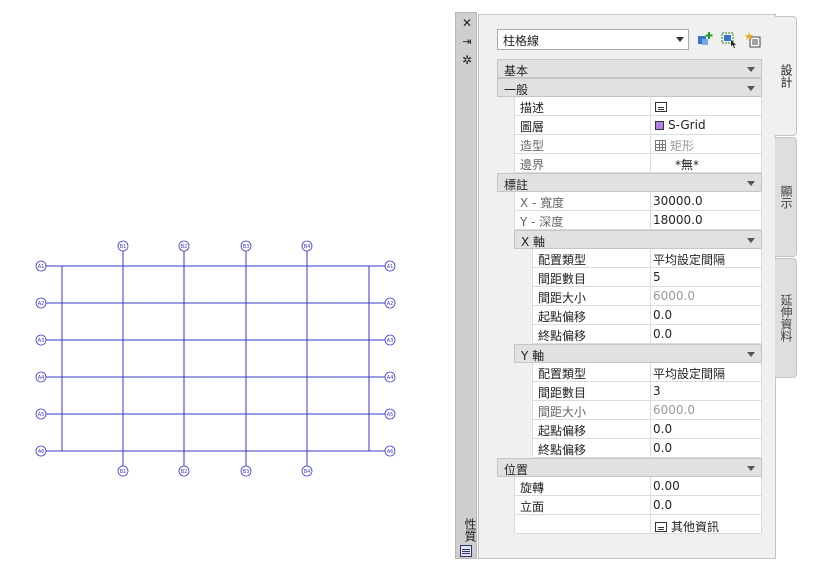 Image resolution: width=838 pixels, height=569 pixels. I want to click on grid-bubble-right-2: A2, so click(390, 303).